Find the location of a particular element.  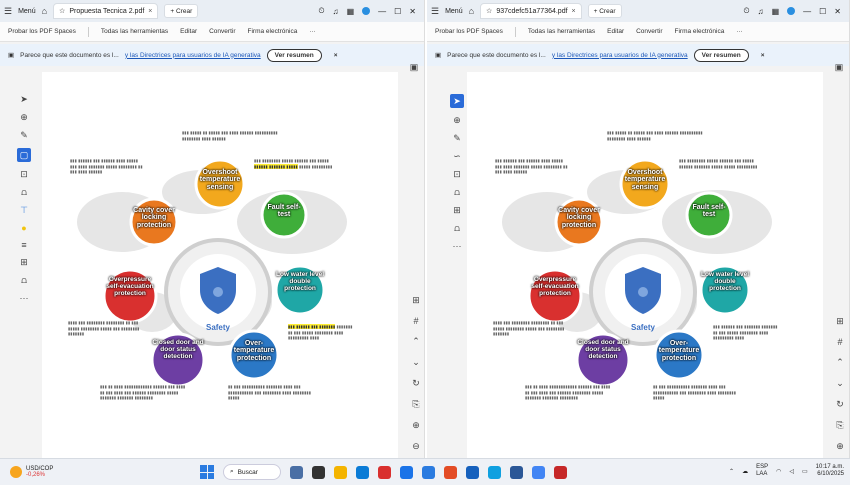

curve-icon: ∽ is located at coordinates (457, 156).